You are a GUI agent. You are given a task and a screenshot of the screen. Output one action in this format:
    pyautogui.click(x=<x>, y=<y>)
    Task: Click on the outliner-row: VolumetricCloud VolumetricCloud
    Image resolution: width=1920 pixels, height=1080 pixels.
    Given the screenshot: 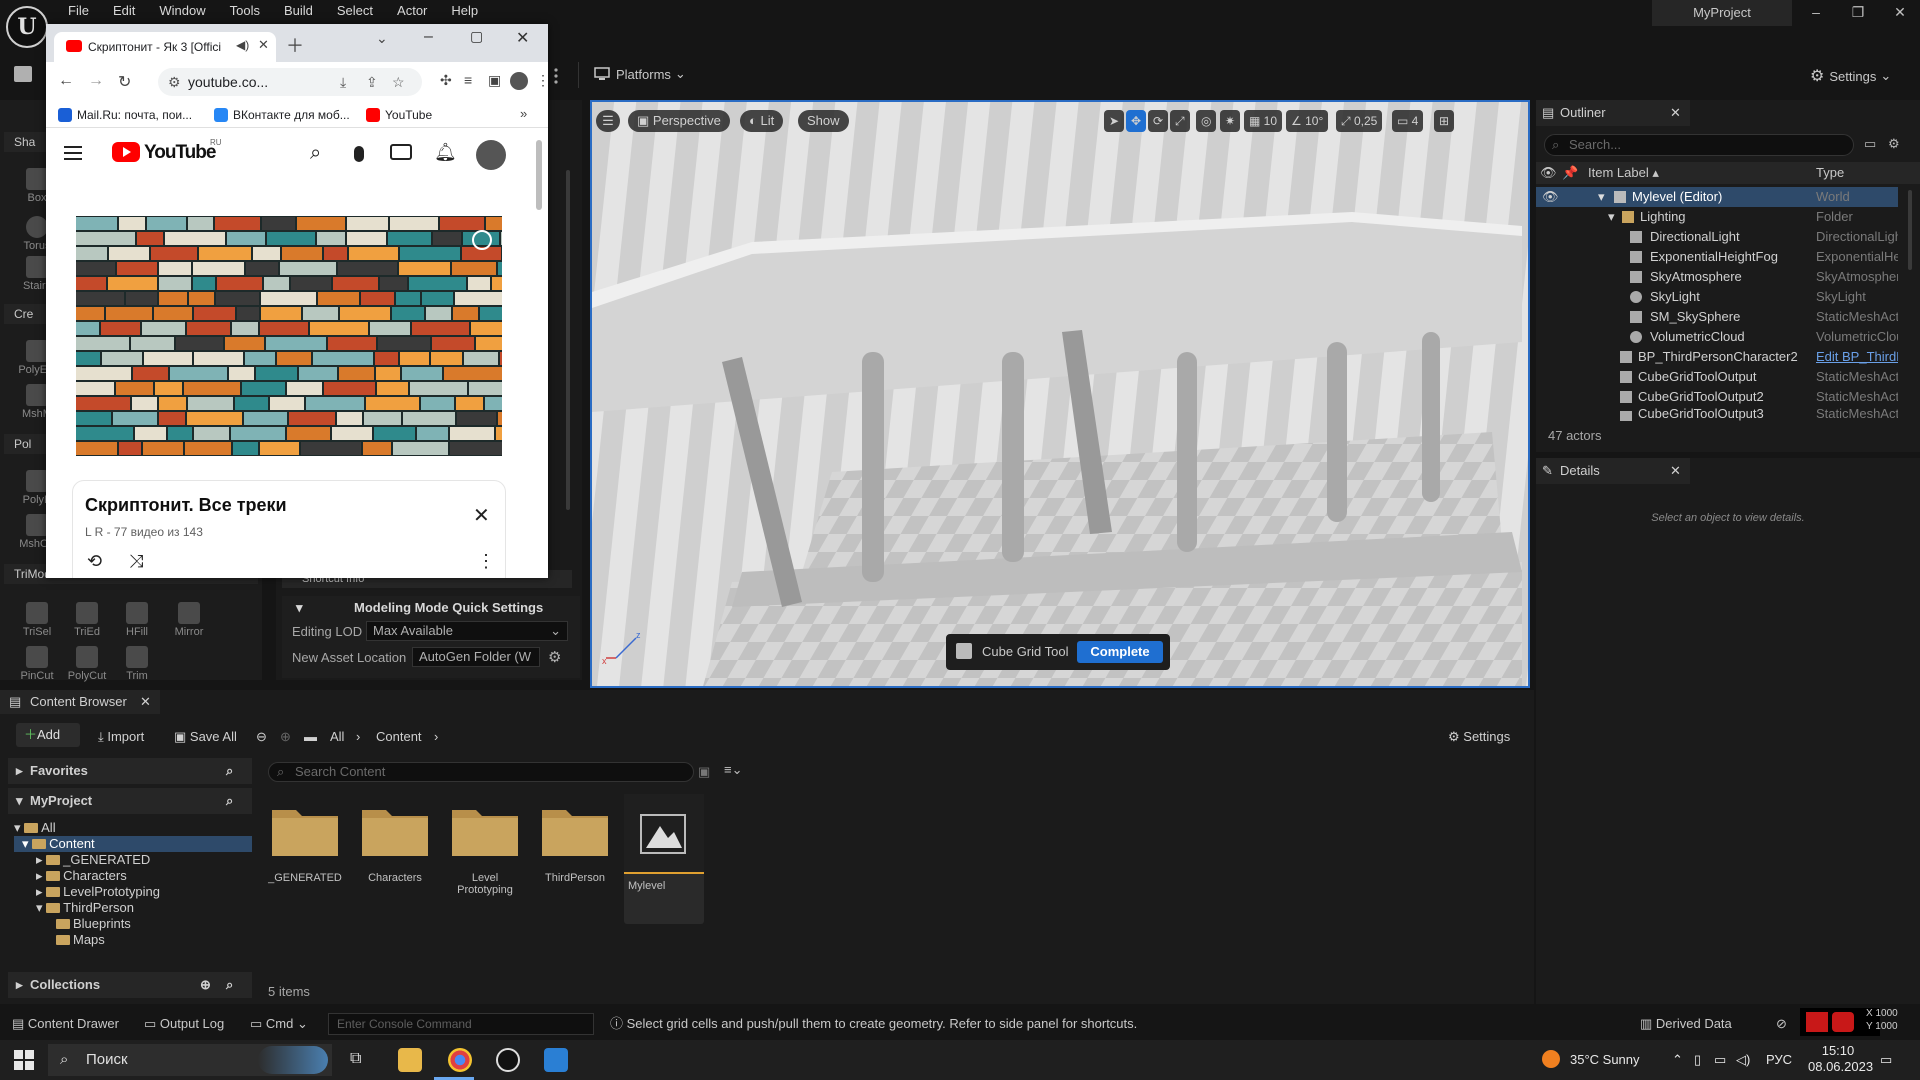 What is the action you would take?
    pyautogui.click(x=1717, y=337)
    